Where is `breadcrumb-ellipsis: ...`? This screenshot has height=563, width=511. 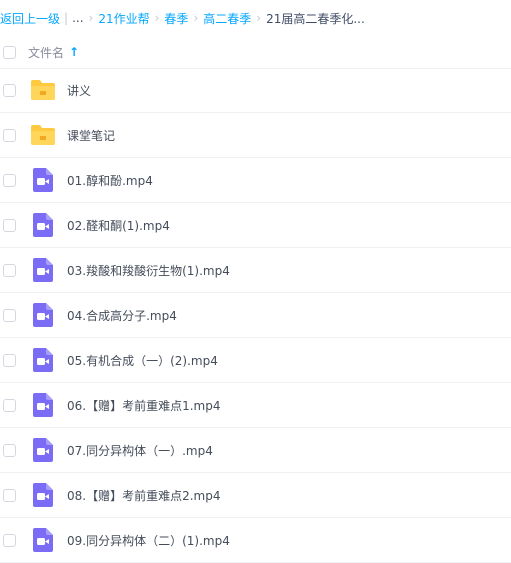 breadcrumb-ellipsis: ... is located at coordinates (77, 18).